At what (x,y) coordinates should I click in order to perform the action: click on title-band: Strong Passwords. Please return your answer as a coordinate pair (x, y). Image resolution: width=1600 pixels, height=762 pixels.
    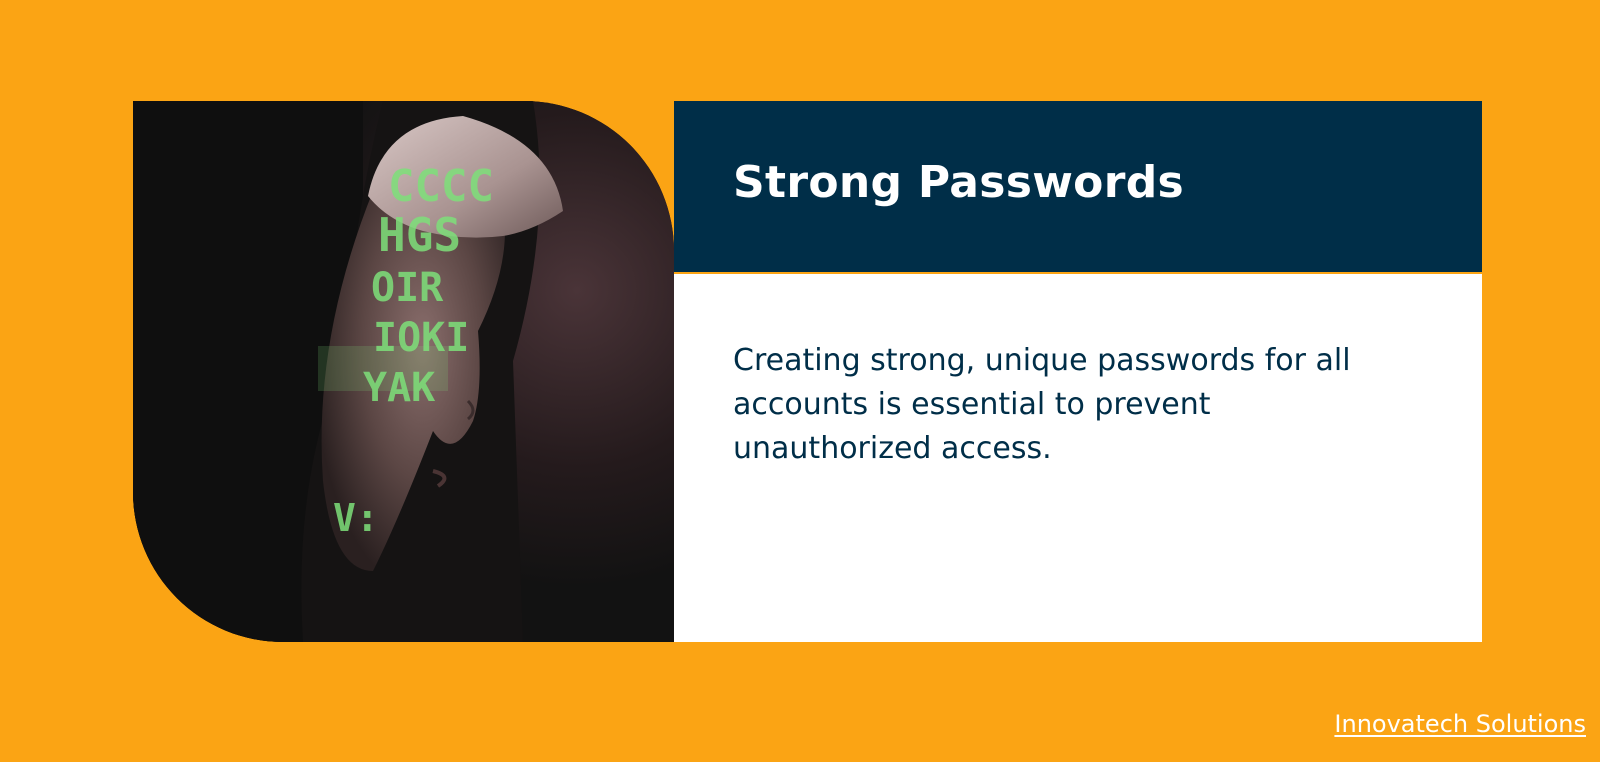
    Looking at the image, I should click on (1078, 187).